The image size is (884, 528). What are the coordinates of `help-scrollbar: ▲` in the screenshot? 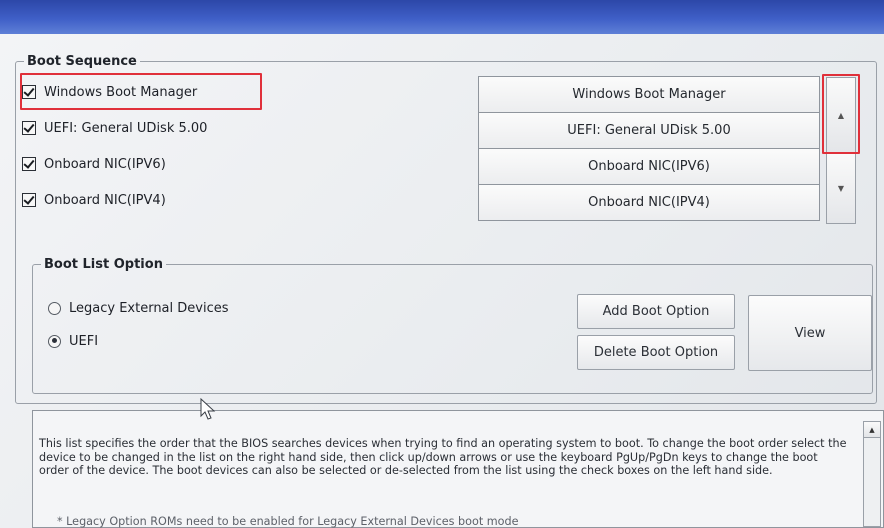 It's located at (872, 474).